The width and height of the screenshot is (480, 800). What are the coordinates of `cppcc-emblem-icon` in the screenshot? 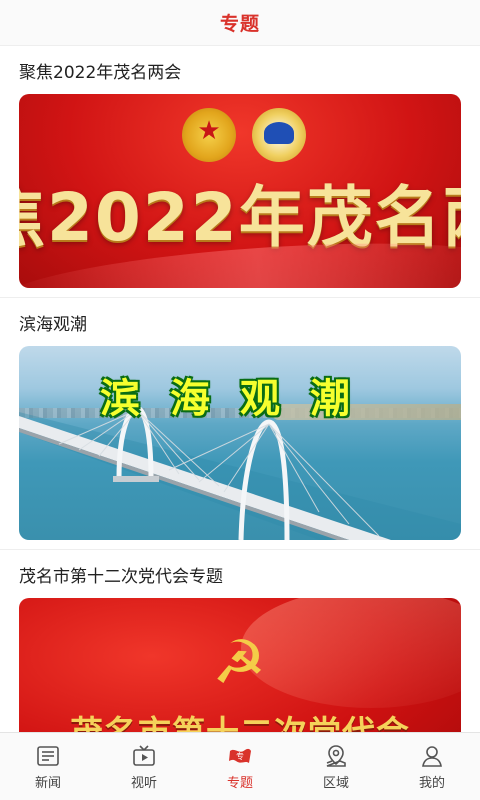 It's located at (279, 135).